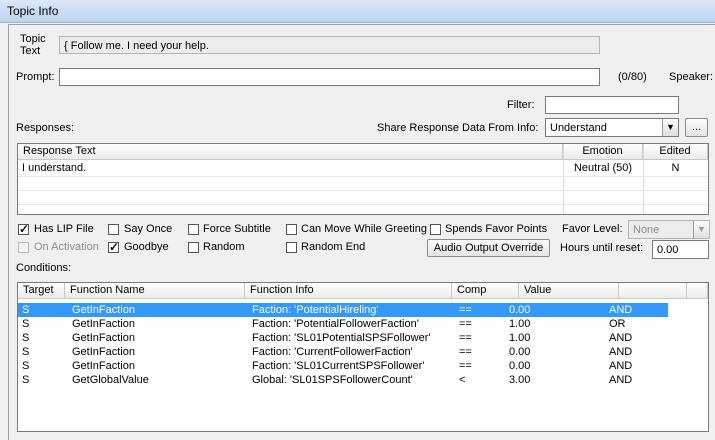 This screenshot has width=715, height=440. Describe the element at coordinates (148, 229) in the screenshot. I see `say-once-label: Say Once` at that location.